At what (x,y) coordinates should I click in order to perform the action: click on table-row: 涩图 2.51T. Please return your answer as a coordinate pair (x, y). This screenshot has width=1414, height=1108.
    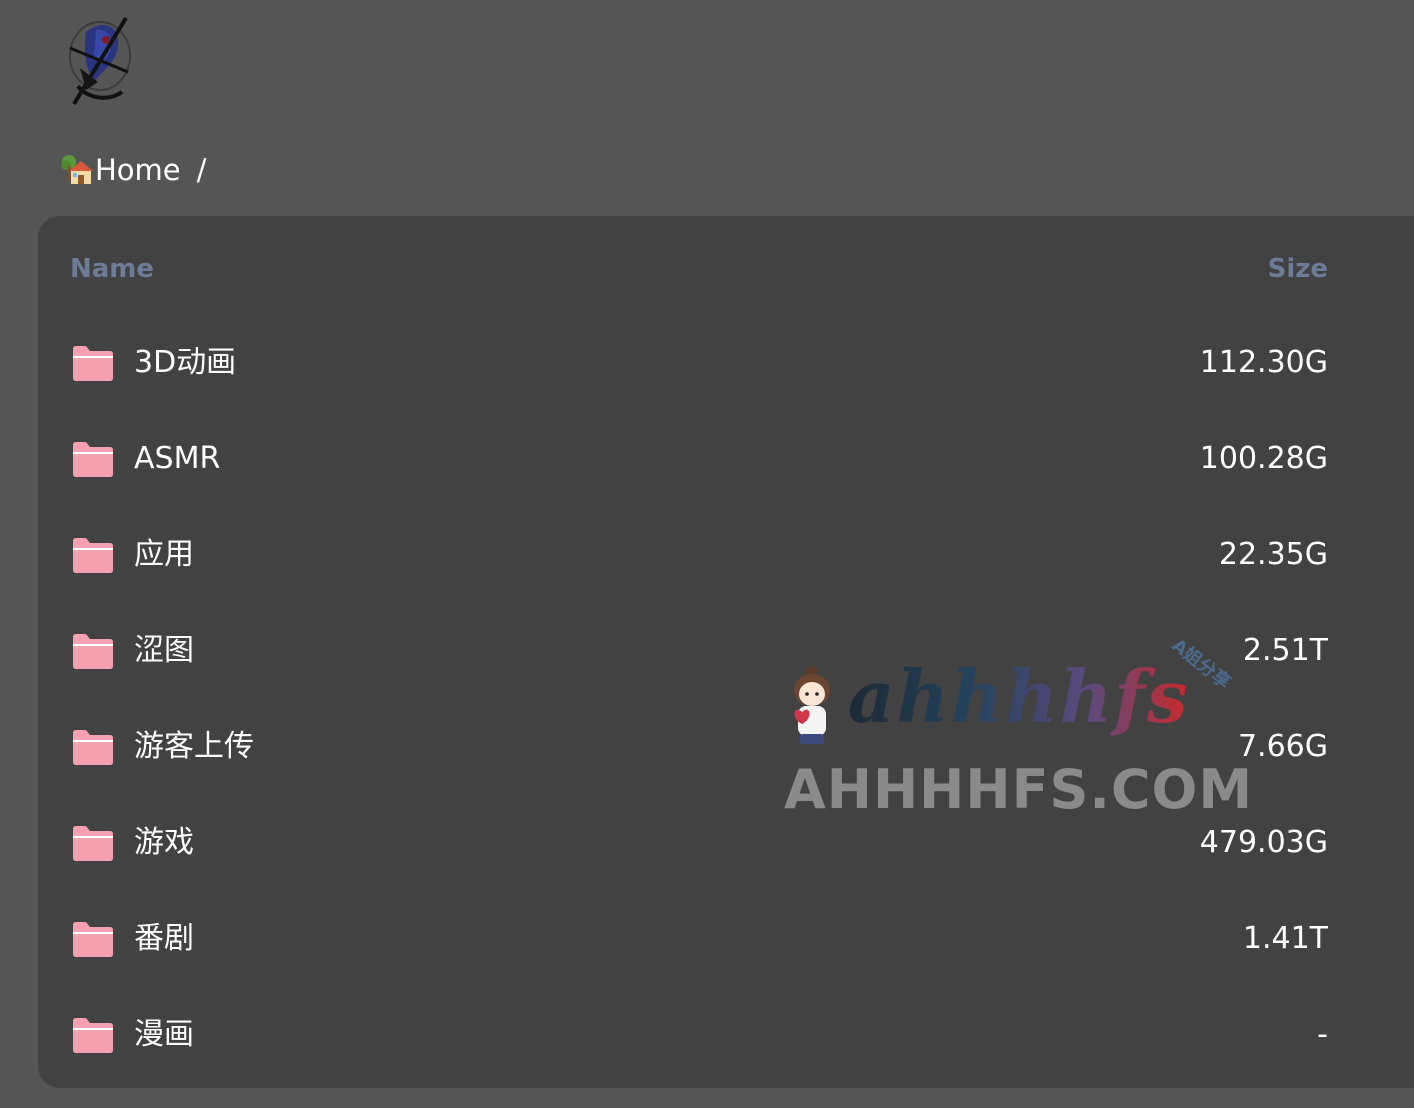
    Looking at the image, I should click on (726, 652).